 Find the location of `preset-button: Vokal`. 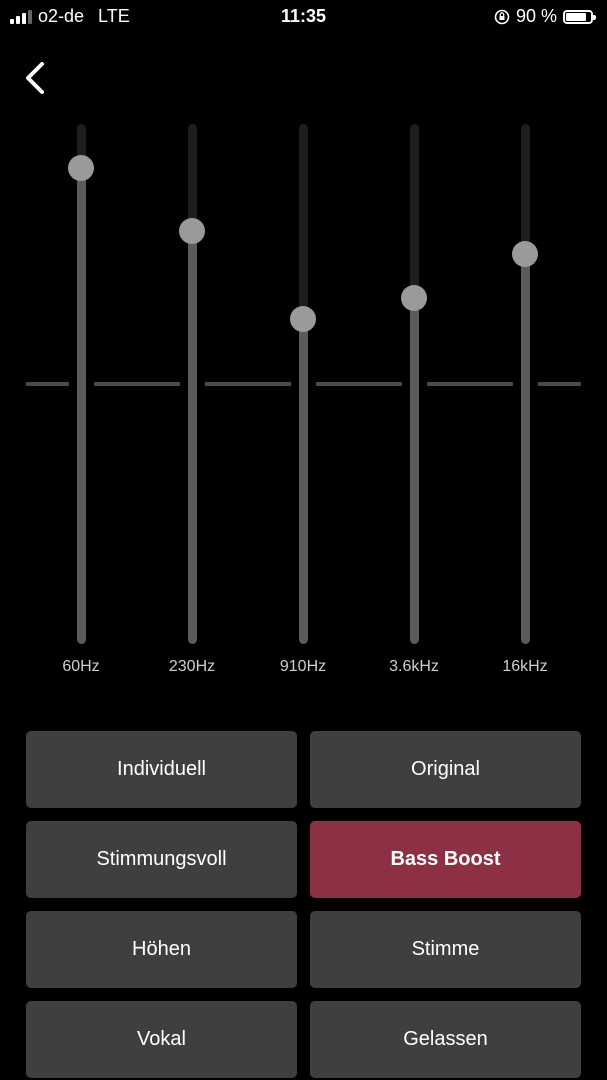

preset-button: Vokal is located at coordinates (161, 1039).